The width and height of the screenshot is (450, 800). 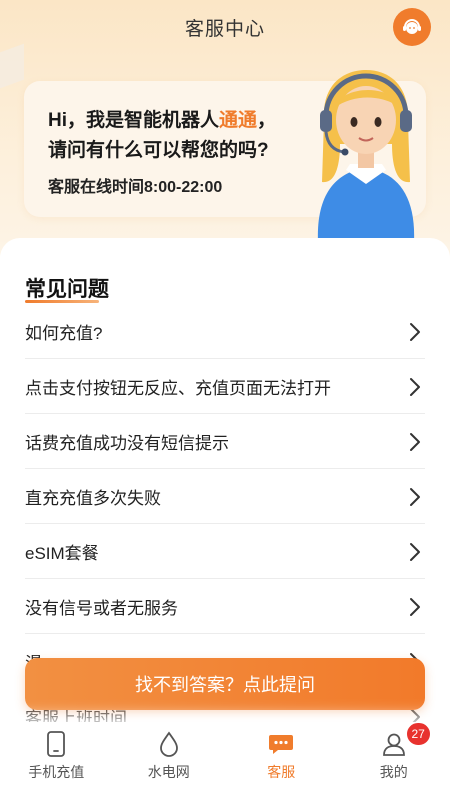 I want to click on notification-badge: 27, so click(x=418, y=734).